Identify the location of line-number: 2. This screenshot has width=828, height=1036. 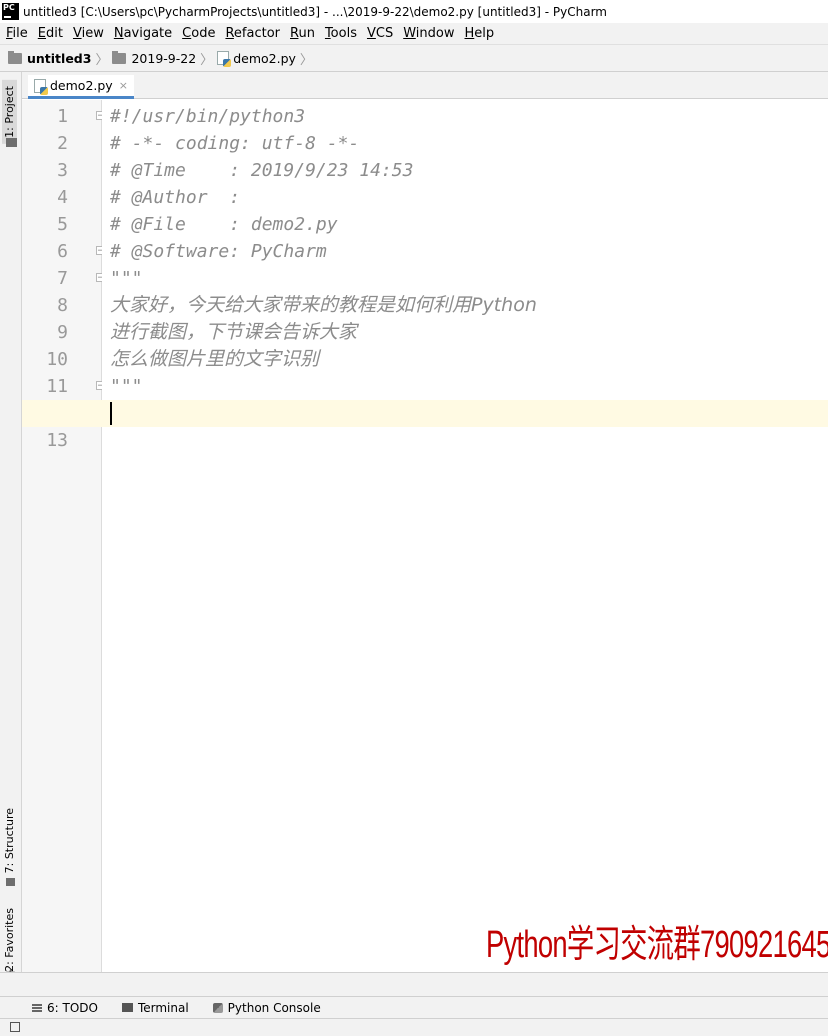
(62, 143).